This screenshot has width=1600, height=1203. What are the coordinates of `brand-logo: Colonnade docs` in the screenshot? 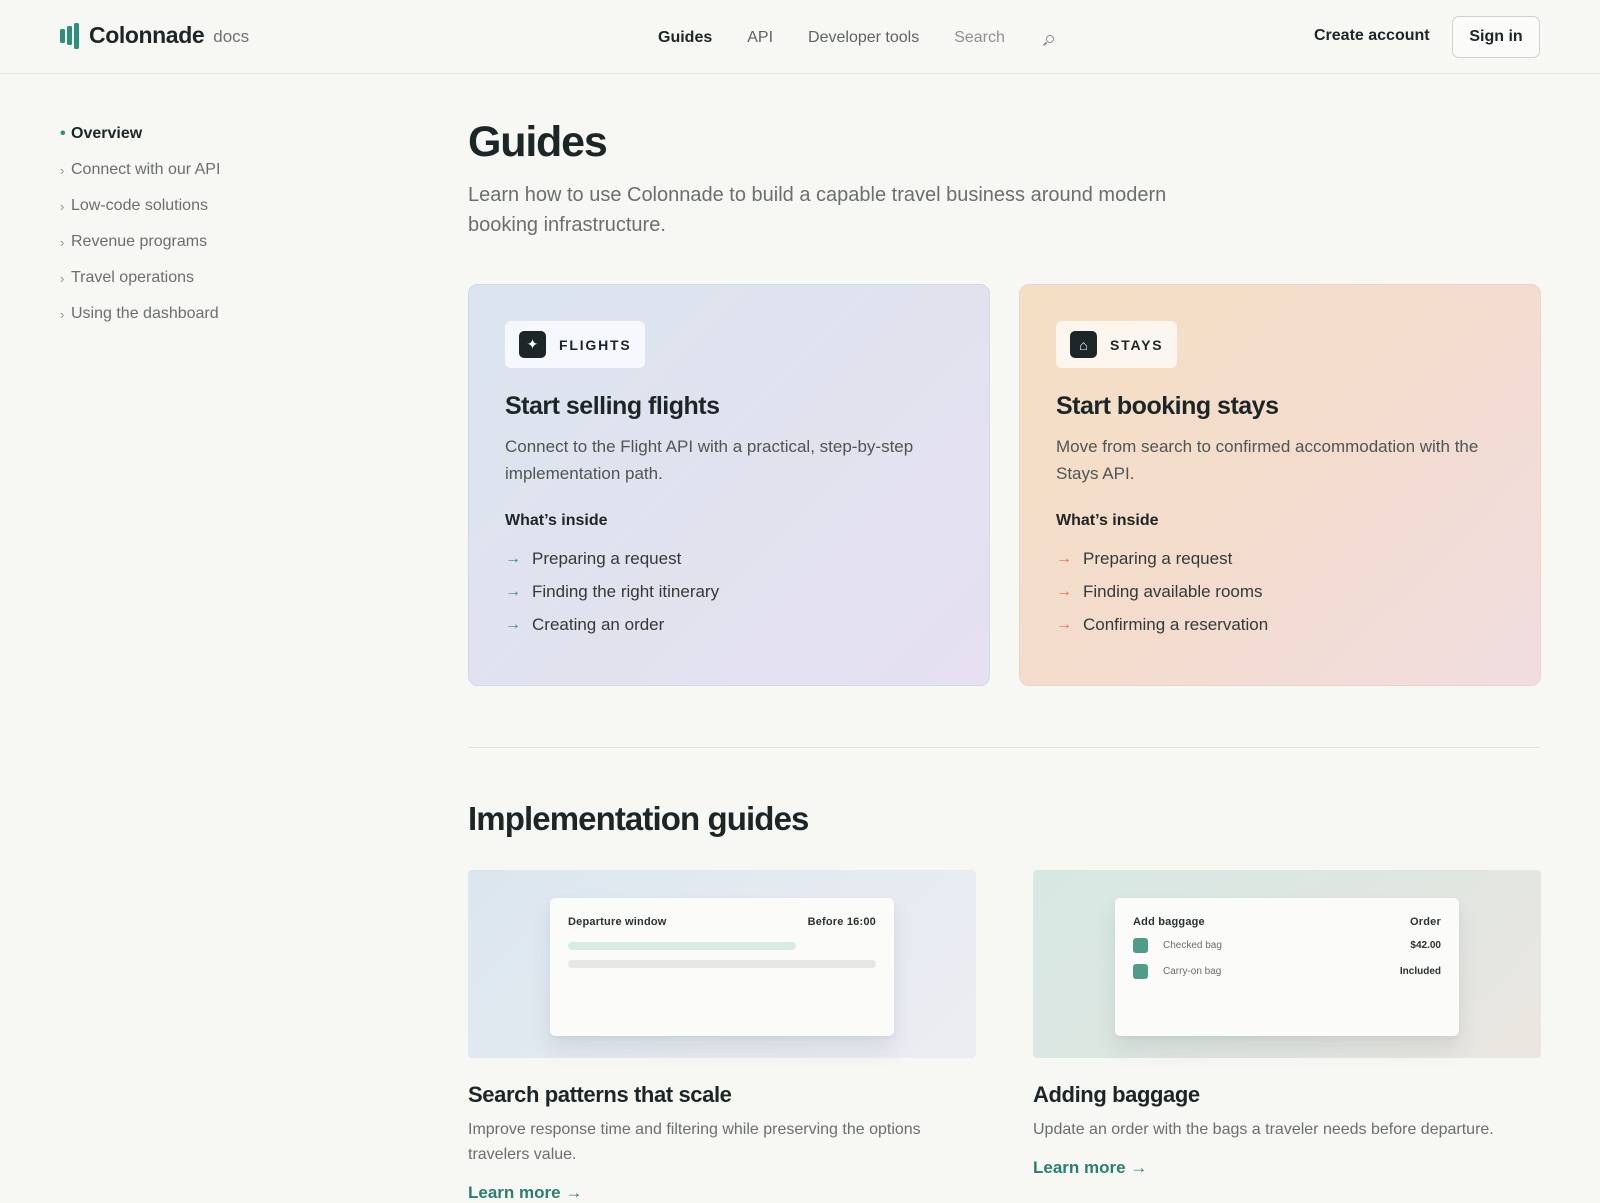 It's located at (154, 35).